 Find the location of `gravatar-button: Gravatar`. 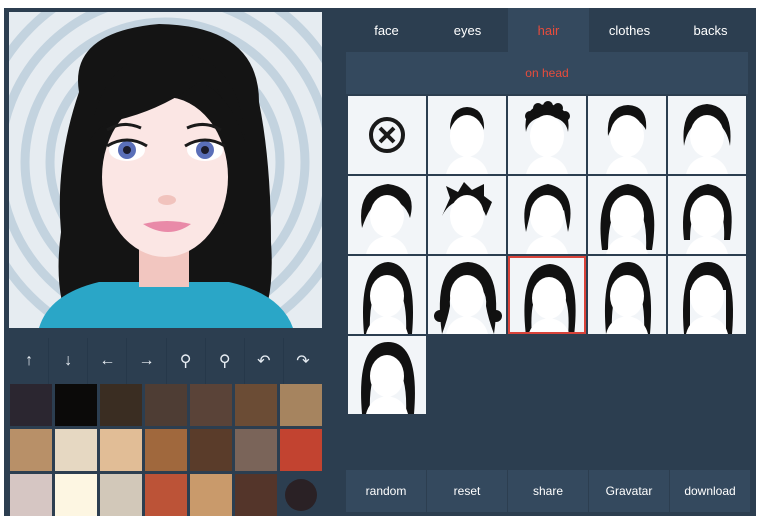

gravatar-button: Gravatar is located at coordinates (629, 491).